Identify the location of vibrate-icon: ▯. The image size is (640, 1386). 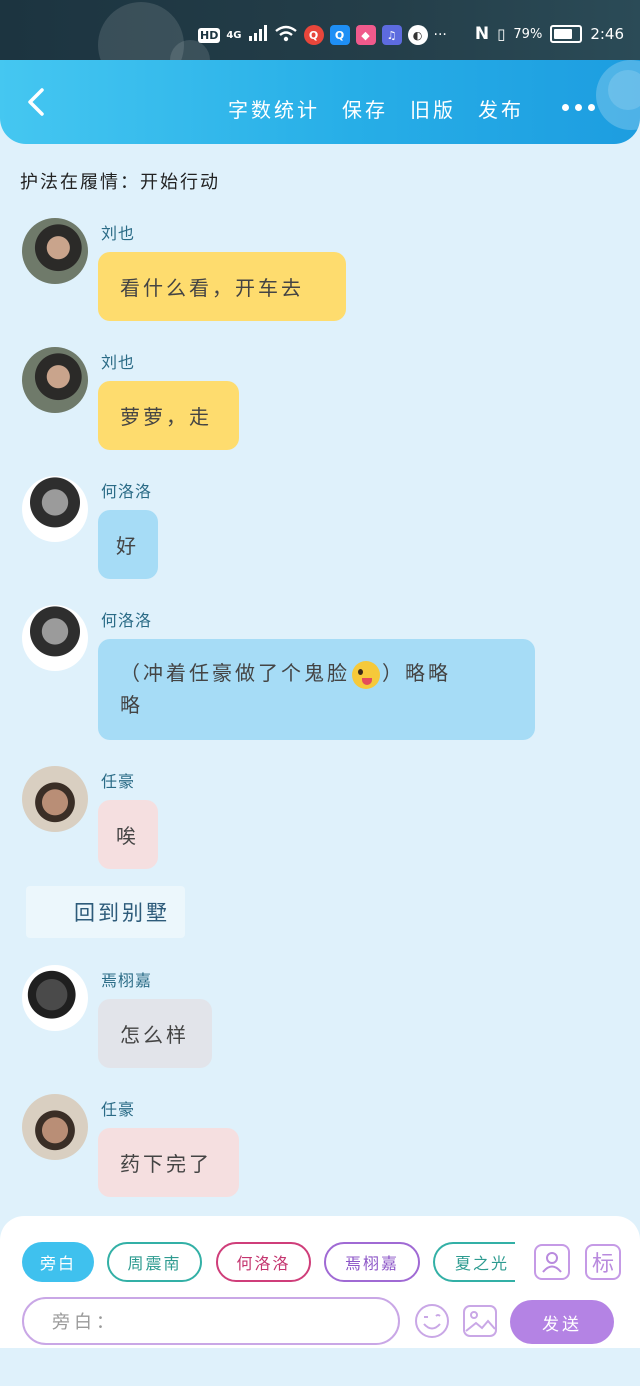
(501, 34).